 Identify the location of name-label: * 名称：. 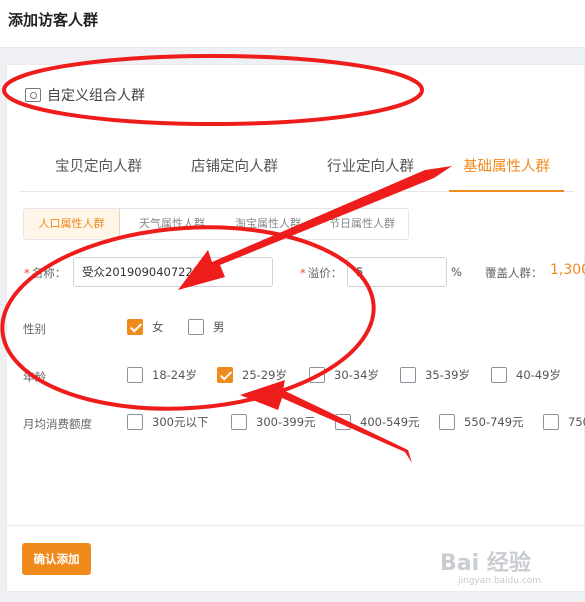
(45, 273).